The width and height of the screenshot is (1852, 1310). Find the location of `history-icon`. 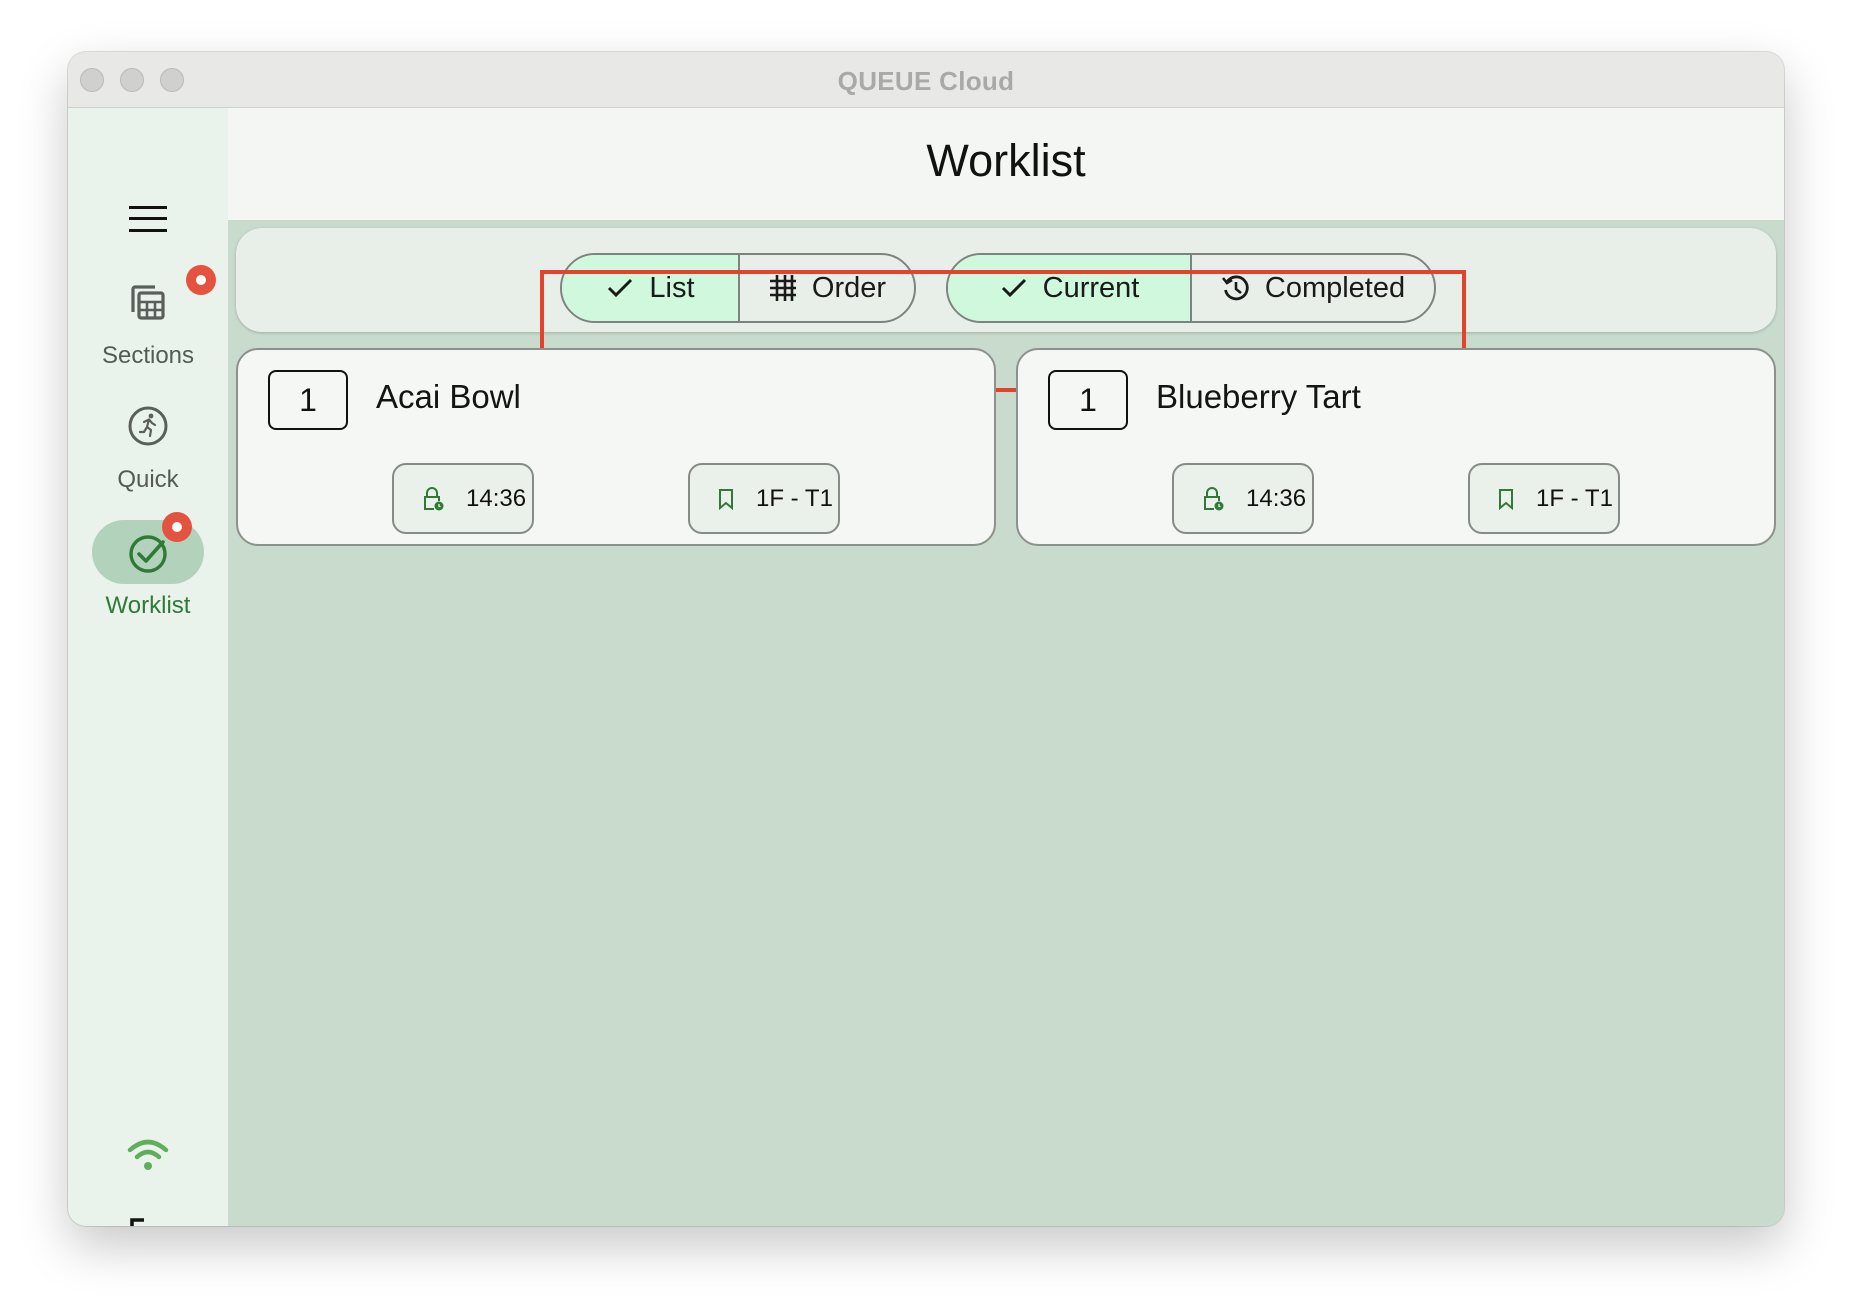

history-icon is located at coordinates (1235, 288).